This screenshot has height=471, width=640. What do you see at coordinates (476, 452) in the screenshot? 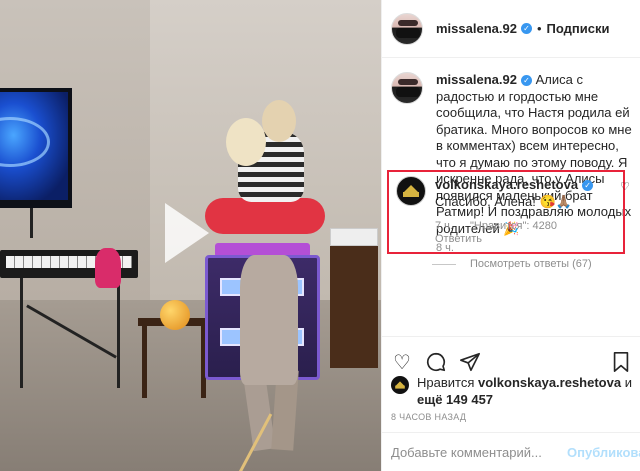
I see `comment-input` at bounding box center [476, 452].